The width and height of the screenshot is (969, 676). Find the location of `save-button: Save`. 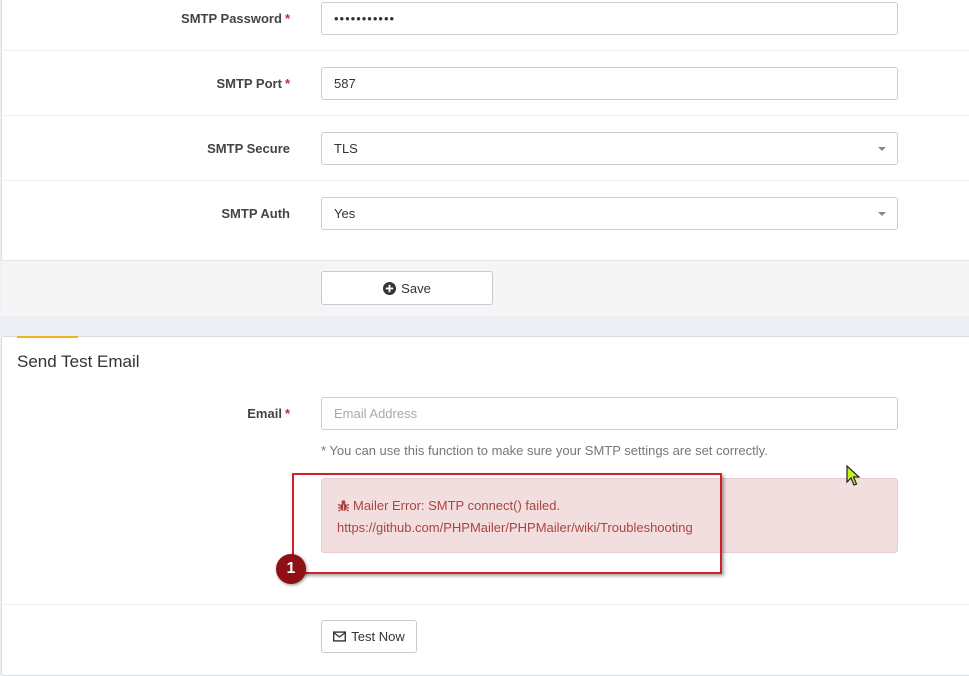

save-button: Save is located at coordinates (407, 288).